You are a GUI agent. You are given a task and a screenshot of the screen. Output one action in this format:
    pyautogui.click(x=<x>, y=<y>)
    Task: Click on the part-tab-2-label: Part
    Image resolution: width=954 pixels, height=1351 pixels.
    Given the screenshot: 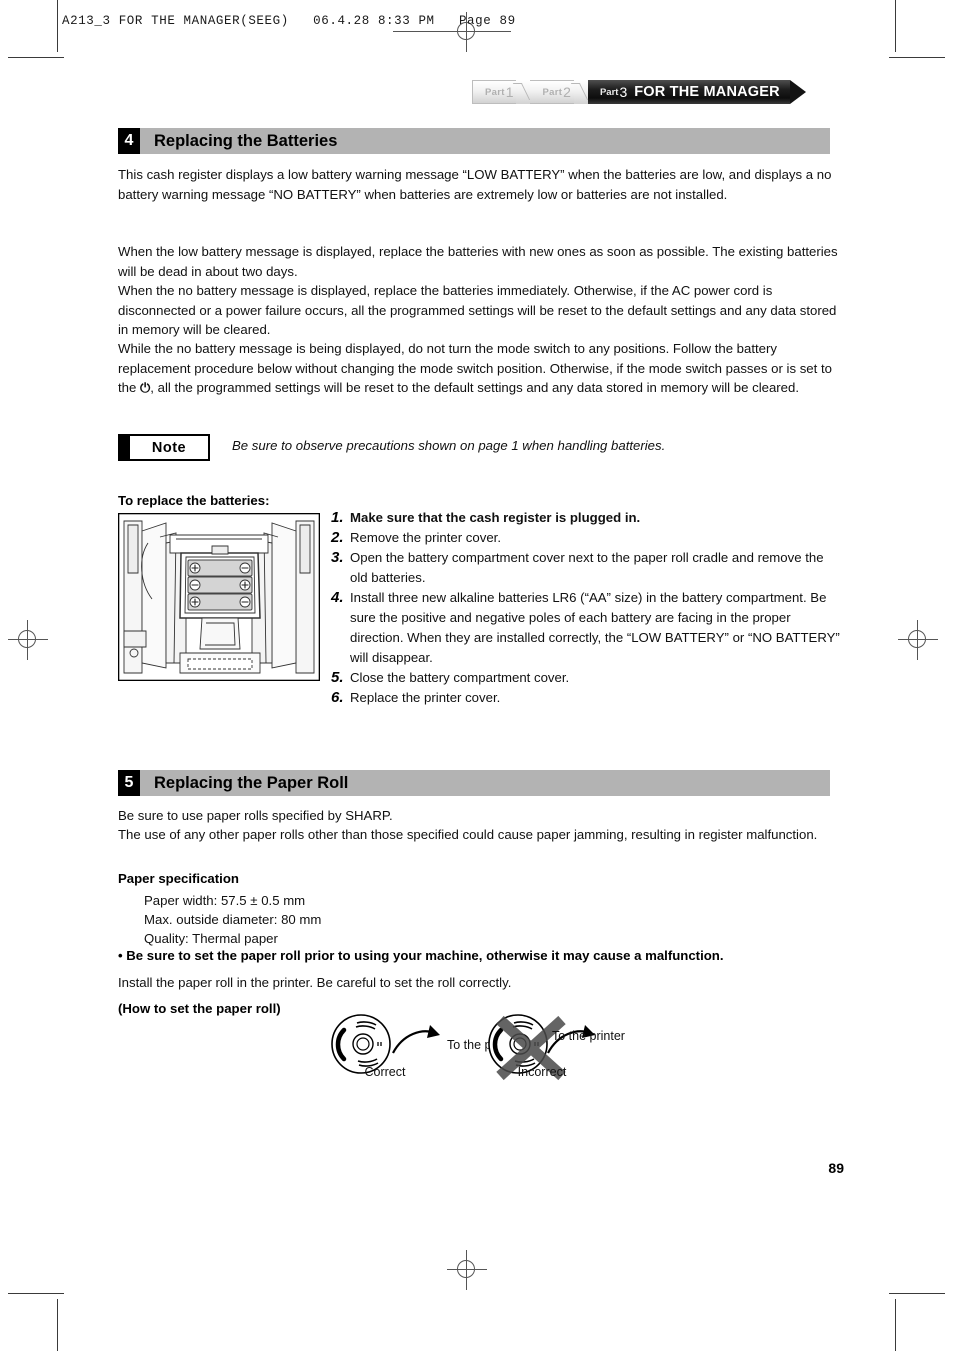 What is the action you would take?
    pyautogui.click(x=552, y=92)
    